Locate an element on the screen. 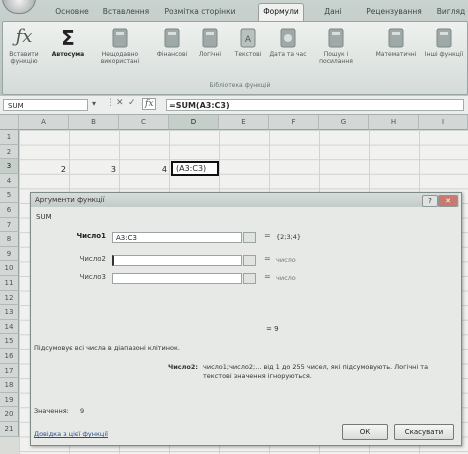 This screenshot has height=454, width=468. column-header: E is located at coordinates (244, 122).